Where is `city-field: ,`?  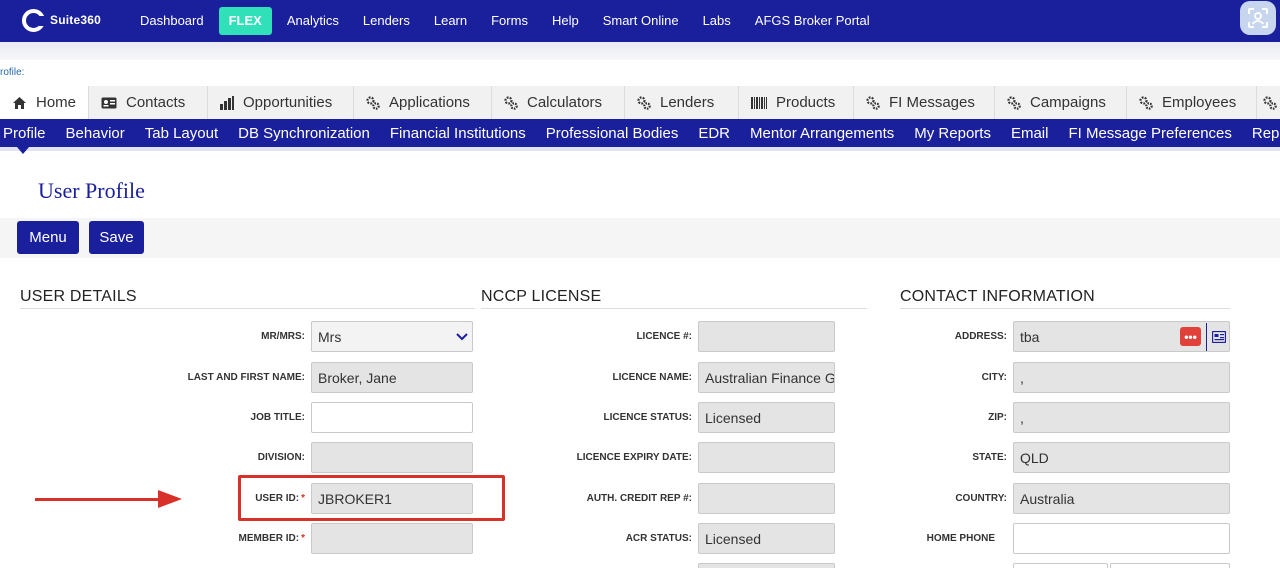 city-field: , is located at coordinates (1121, 377).